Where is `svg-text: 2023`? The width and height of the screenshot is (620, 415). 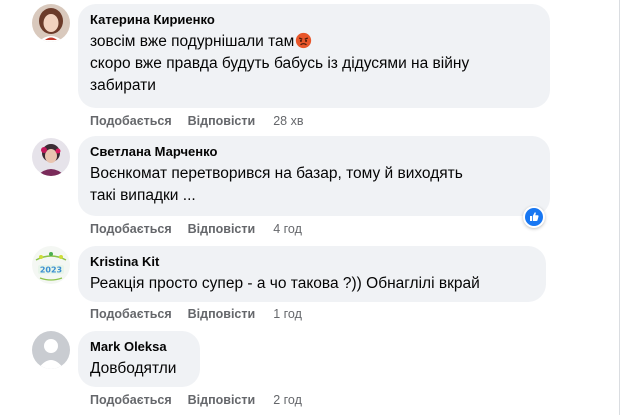 svg-text: 2023 is located at coordinates (51, 270).